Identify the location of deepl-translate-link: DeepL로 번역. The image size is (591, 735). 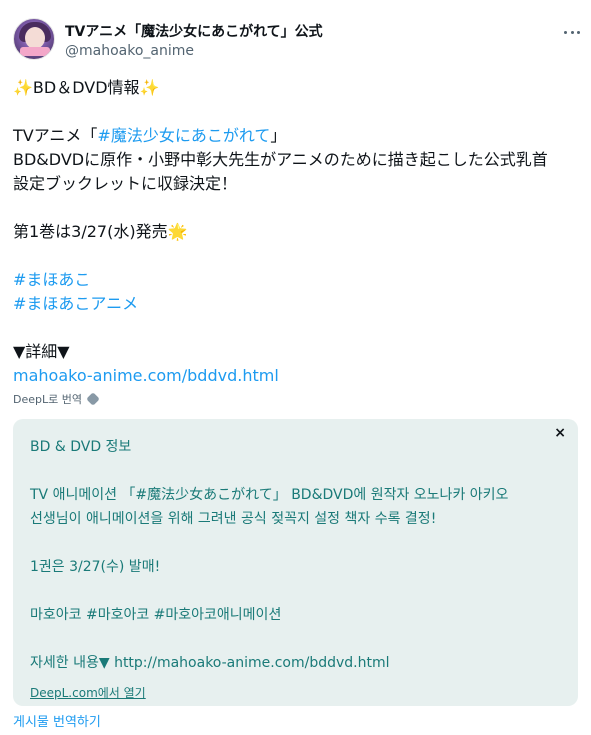
(56, 399).